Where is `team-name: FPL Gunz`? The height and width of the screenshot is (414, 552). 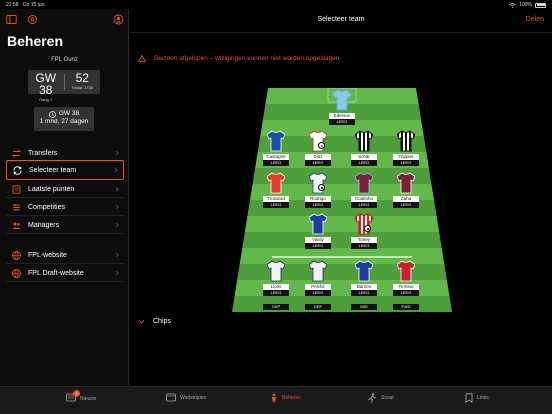 team-name: FPL Gunz is located at coordinates (64, 60).